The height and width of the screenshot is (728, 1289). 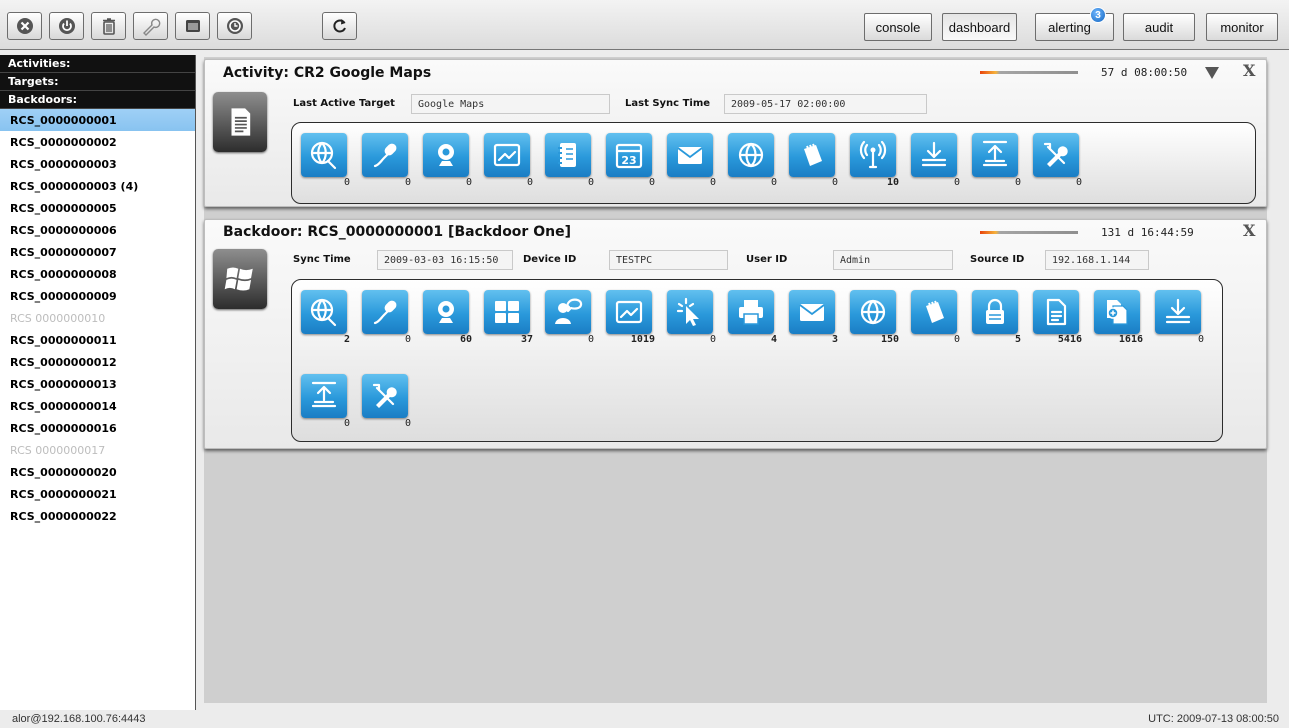 I want to click on wrench-icon, so click(x=150, y=26).